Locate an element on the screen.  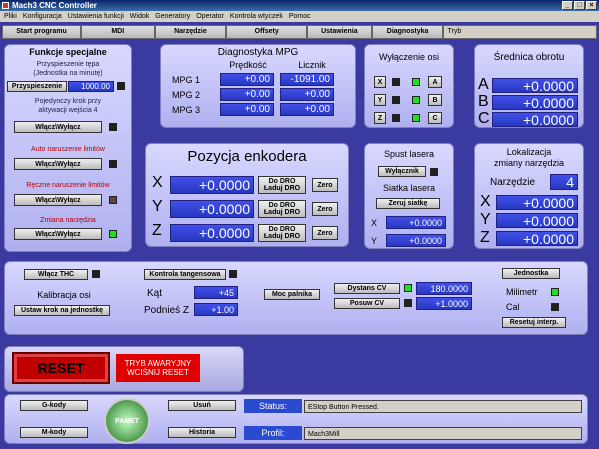
tool-change-toggle-button: Włącz\Wyłącz is located at coordinates (58, 234).